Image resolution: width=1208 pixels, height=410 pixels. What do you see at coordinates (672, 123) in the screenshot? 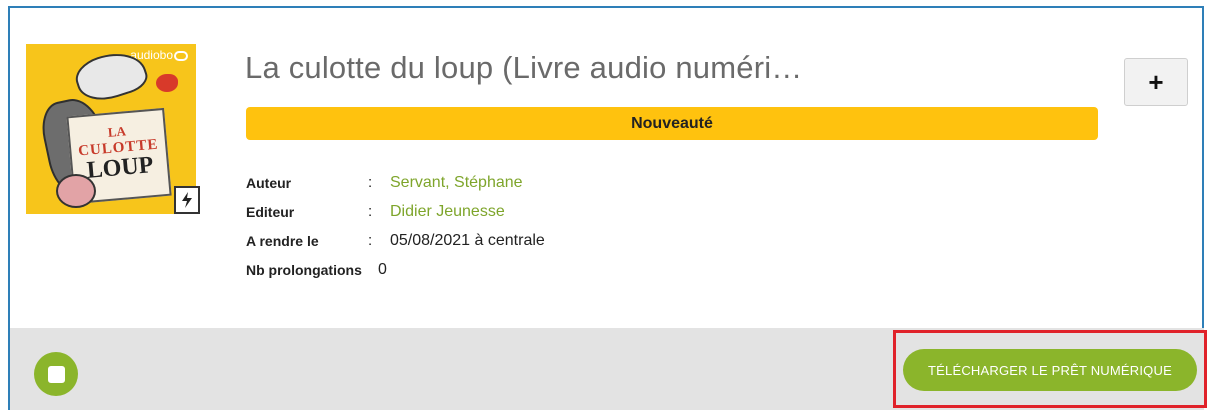
I see `new-release-badge: Nouveauté` at bounding box center [672, 123].